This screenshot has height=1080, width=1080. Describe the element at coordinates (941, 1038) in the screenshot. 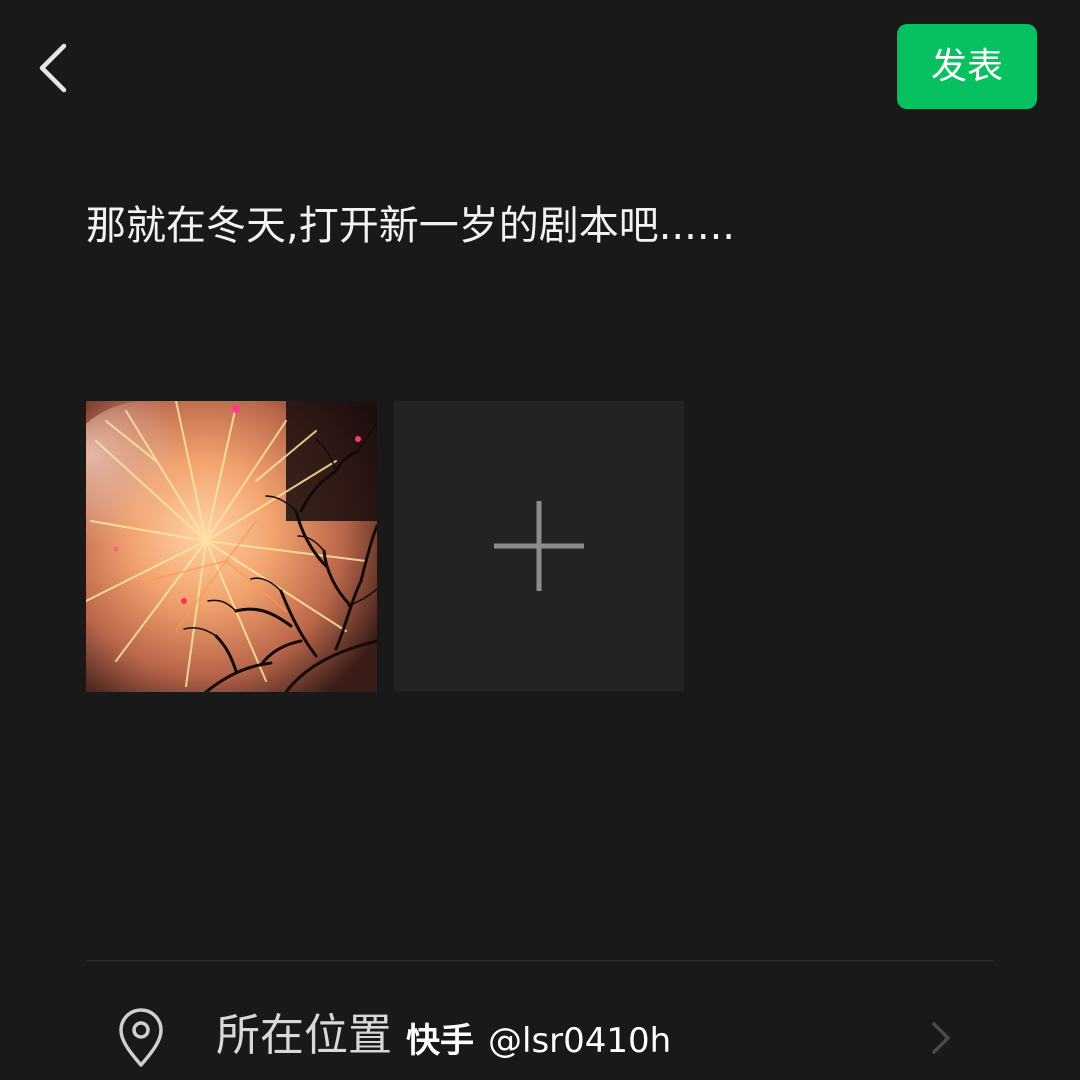

I see `chevron-right-icon` at that location.